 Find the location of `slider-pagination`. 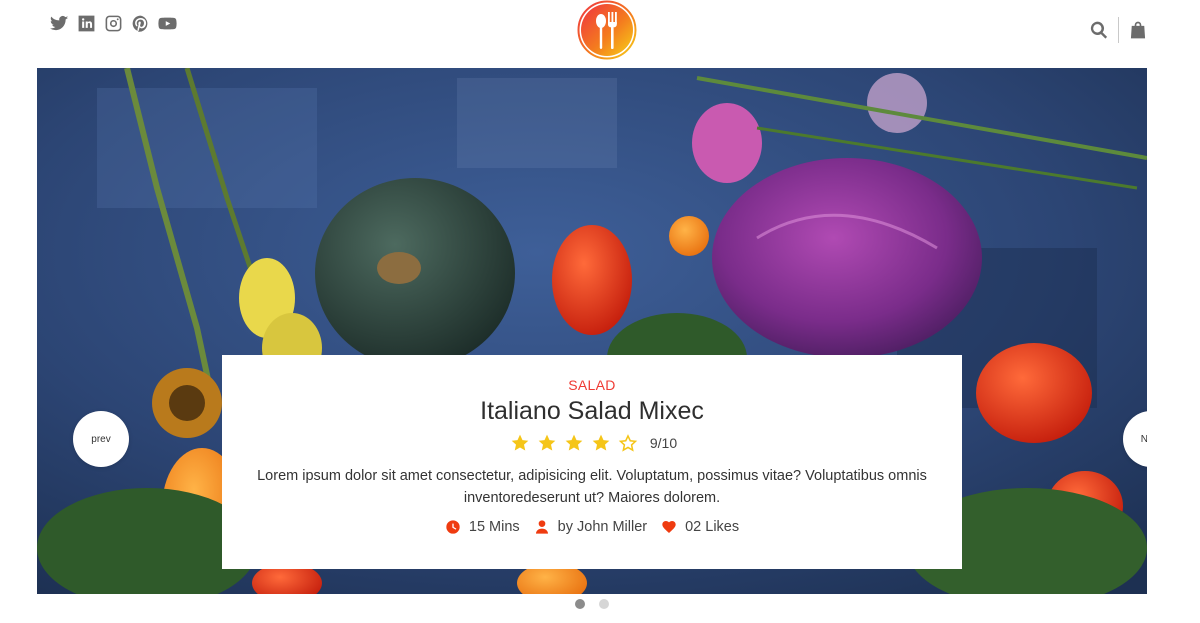

slider-pagination is located at coordinates (592, 604).